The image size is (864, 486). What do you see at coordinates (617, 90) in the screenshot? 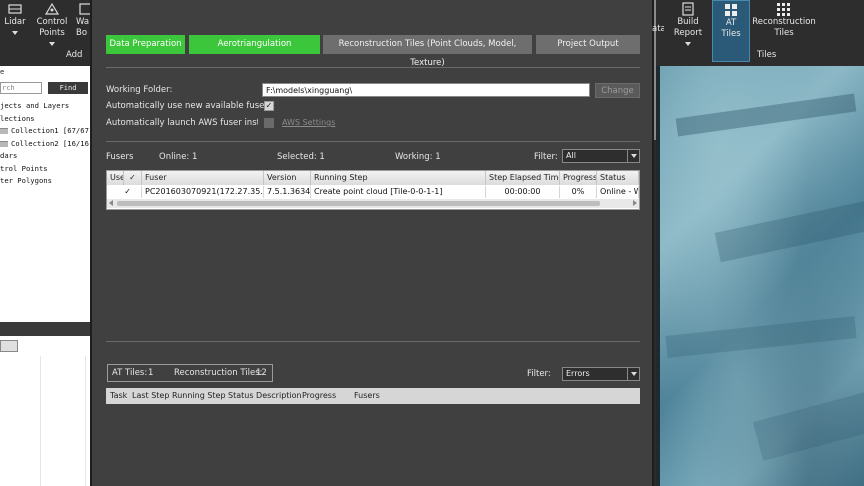
I see `change-button: Change` at bounding box center [617, 90].